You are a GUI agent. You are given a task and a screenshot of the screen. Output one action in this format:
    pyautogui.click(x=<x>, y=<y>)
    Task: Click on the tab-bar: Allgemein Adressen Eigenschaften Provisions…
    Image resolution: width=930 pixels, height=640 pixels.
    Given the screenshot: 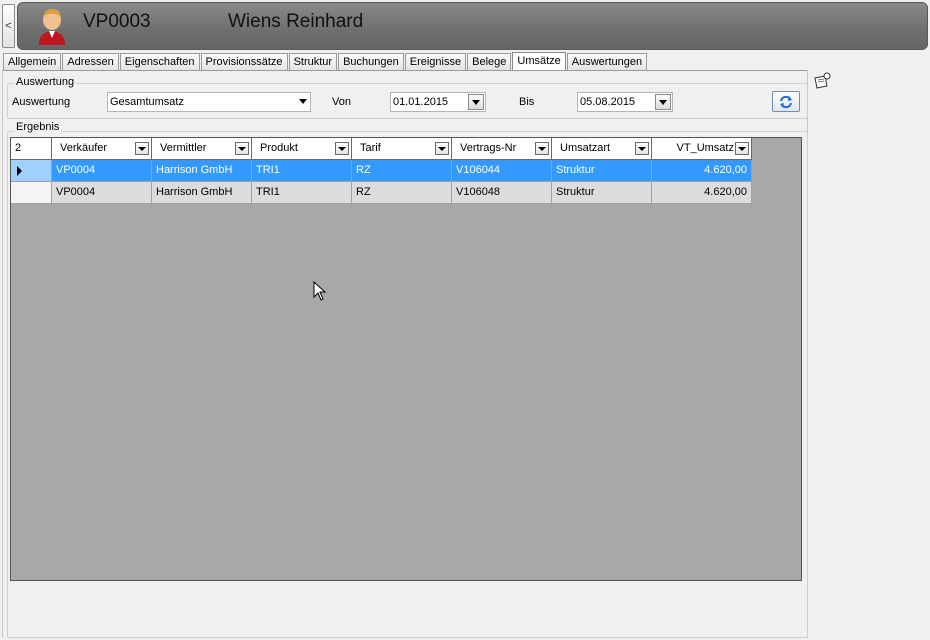 What is the action you would take?
    pyautogui.click(x=325, y=61)
    